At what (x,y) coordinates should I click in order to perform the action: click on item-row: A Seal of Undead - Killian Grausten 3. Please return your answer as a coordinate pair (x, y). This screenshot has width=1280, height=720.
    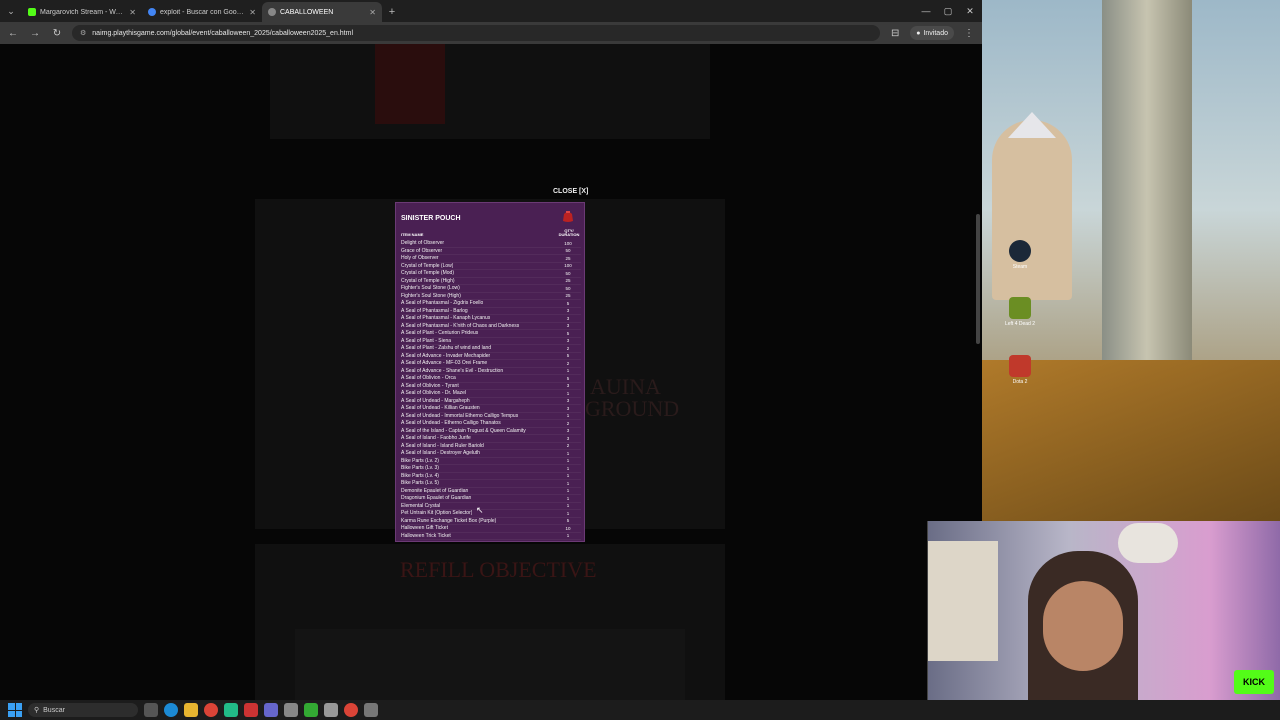
    Looking at the image, I should click on (491, 409).